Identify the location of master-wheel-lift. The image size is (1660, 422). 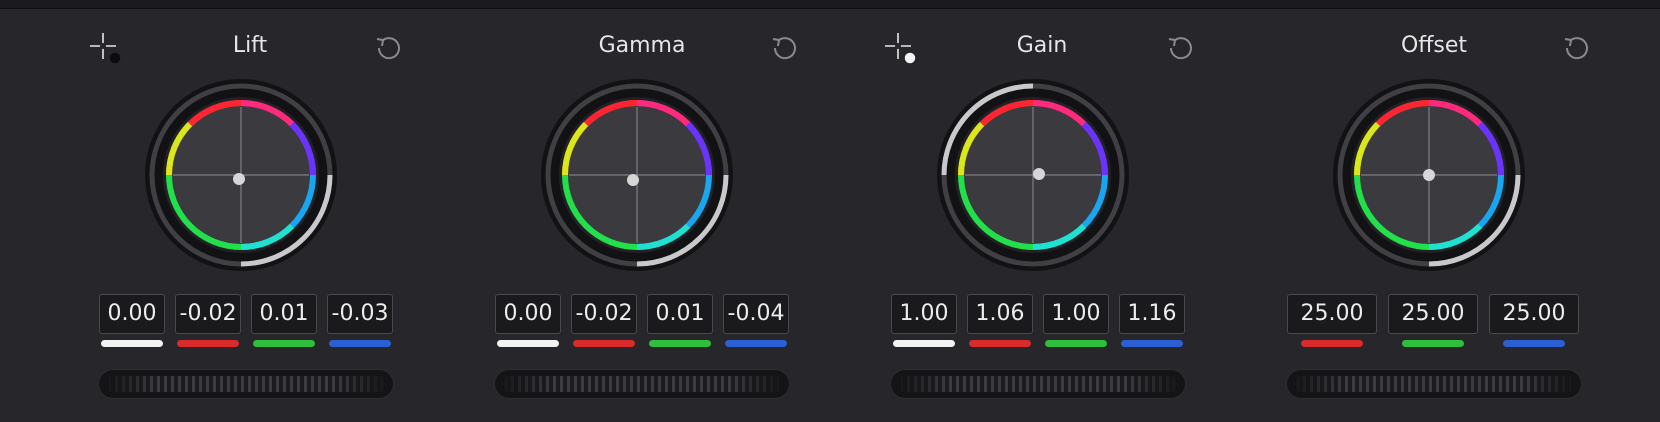
(246, 384).